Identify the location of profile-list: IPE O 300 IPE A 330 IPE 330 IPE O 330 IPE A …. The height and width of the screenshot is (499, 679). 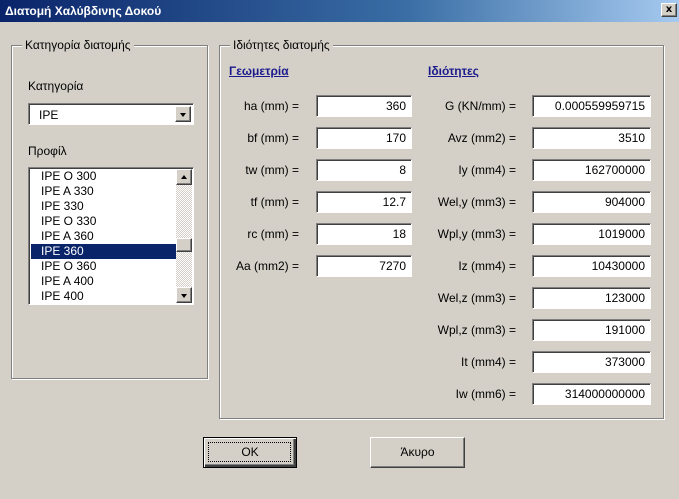
(104, 236).